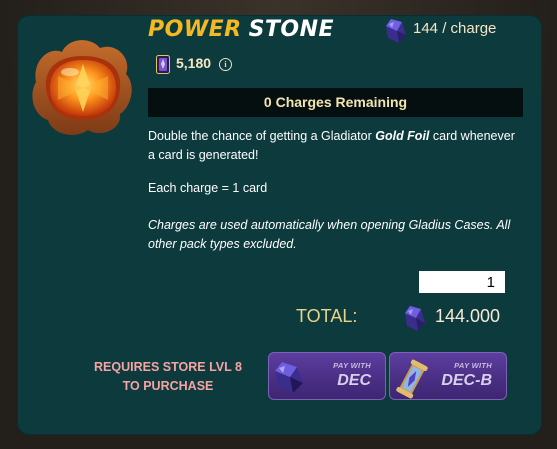  Describe the element at coordinates (327, 316) in the screenshot. I see `total-label: TOTAL:` at that location.